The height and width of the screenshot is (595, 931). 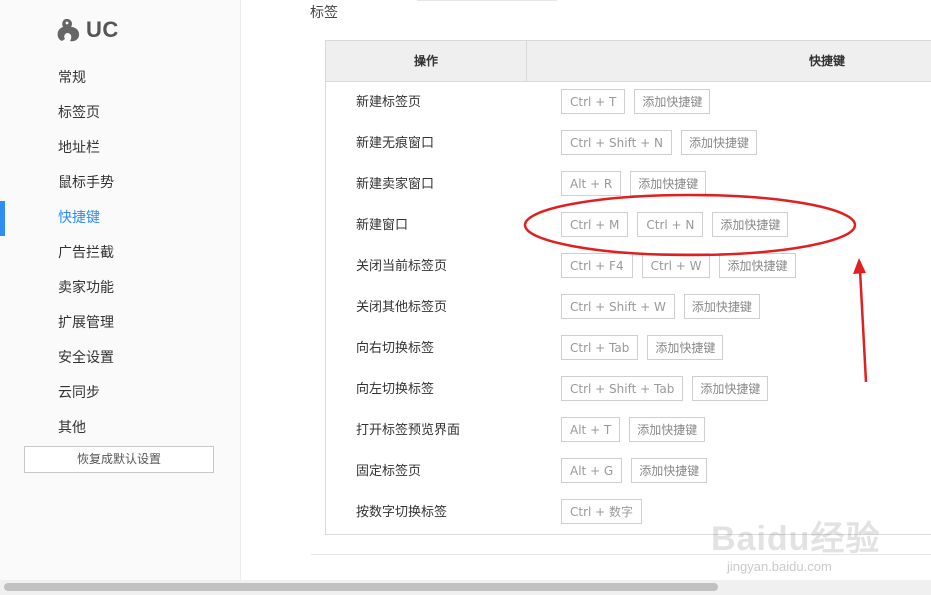 I want to click on sidebar-item: 扩展管理, so click(x=120, y=323).